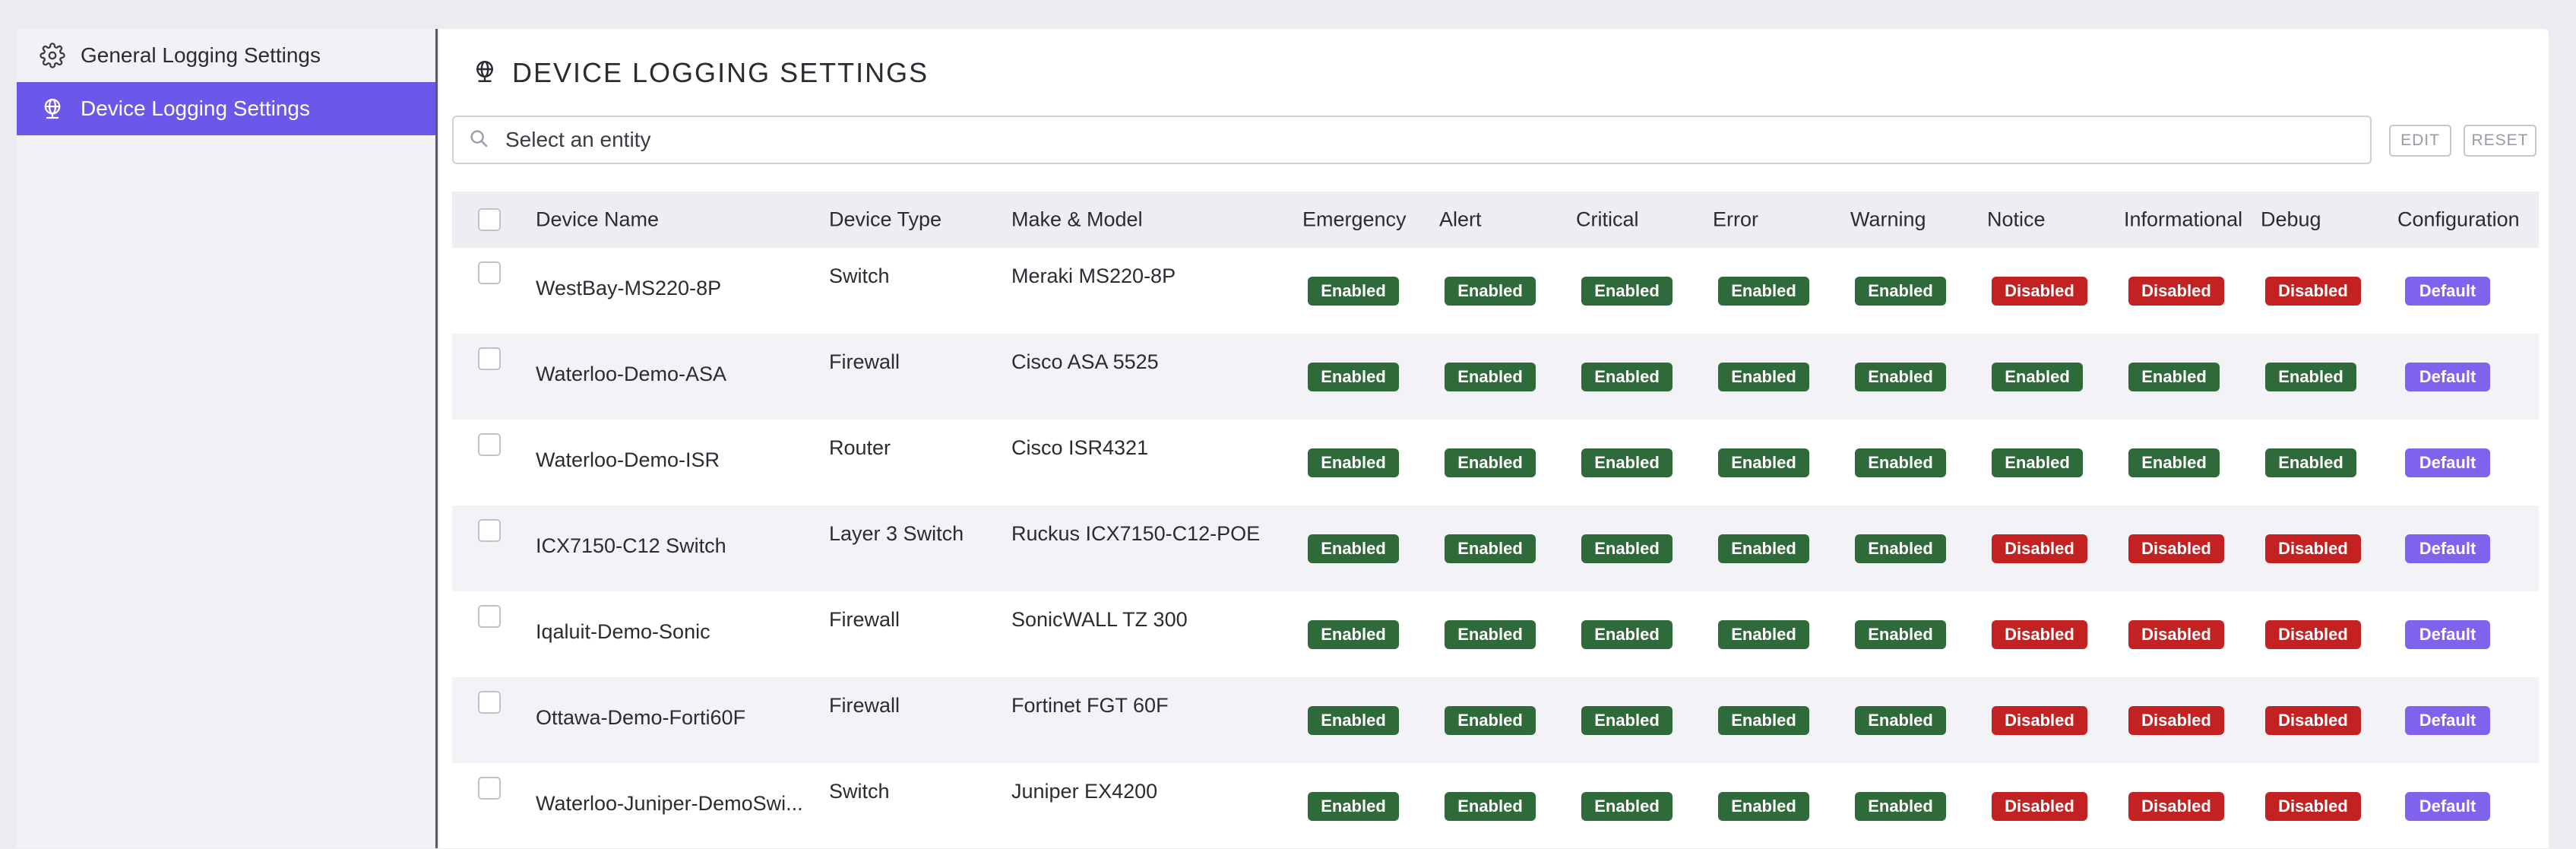 This screenshot has height=849, width=2576. Describe the element at coordinates (720, 73) in the screenshot. I see `page-title: DEVICE LOGGING SETTINGS` at that location.